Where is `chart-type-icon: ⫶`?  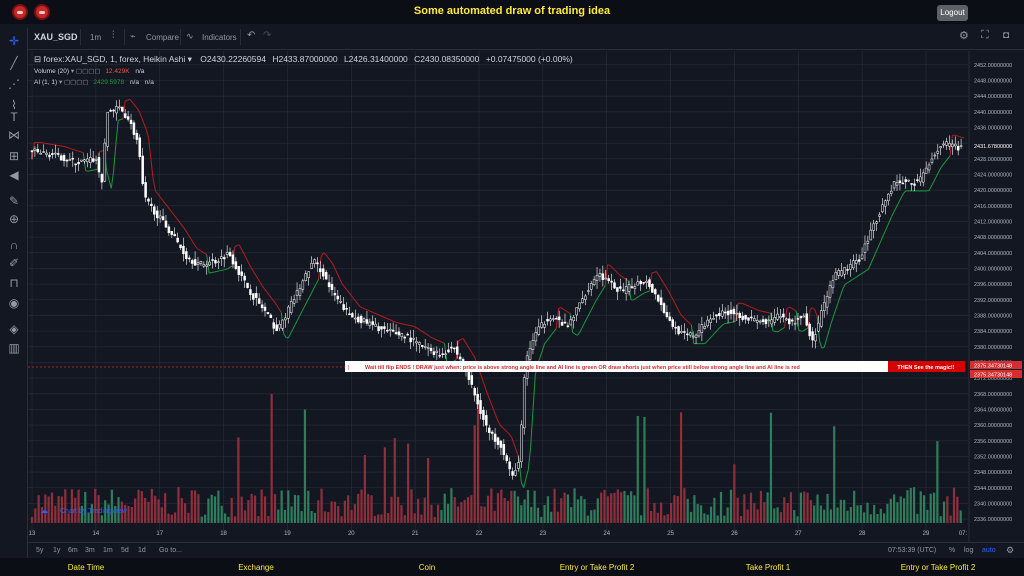 chart-type-icon: ⫶ is located at coordinates (113, 35).